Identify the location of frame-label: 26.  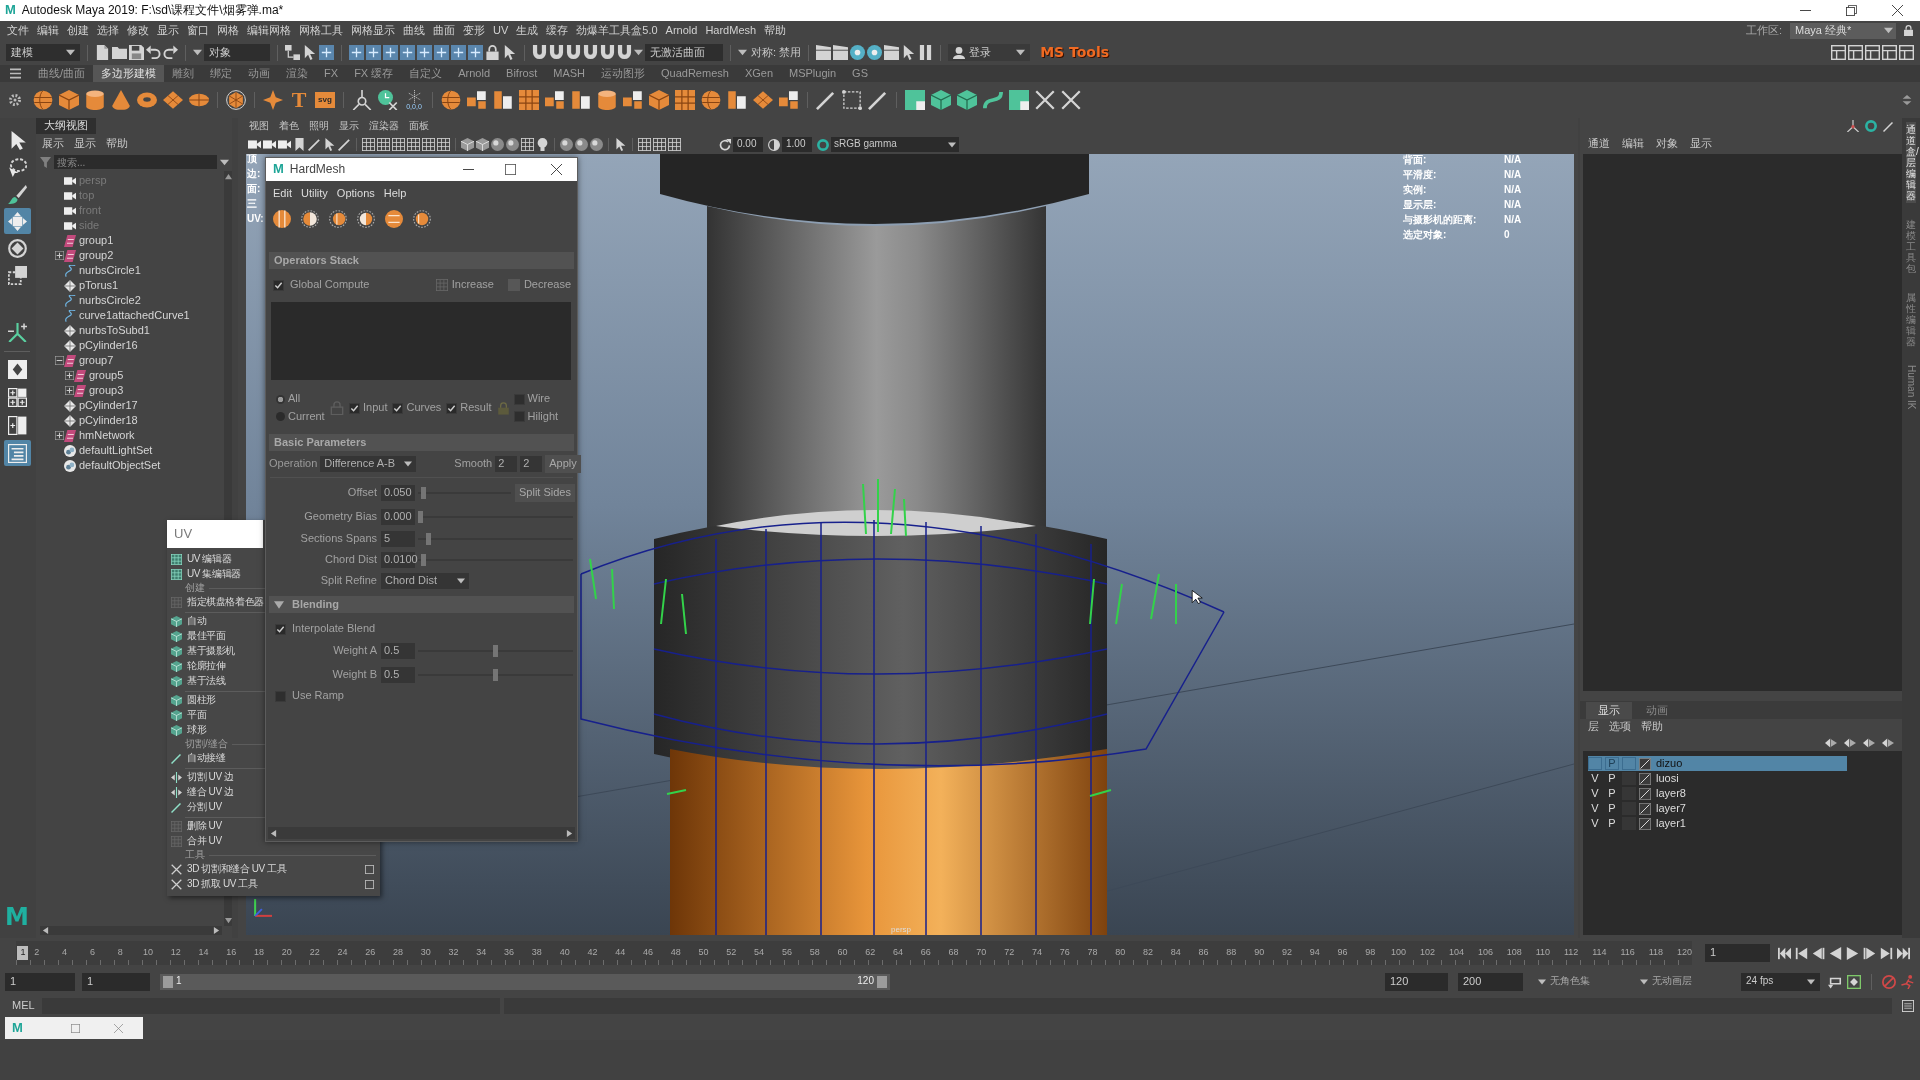
(370, 953).